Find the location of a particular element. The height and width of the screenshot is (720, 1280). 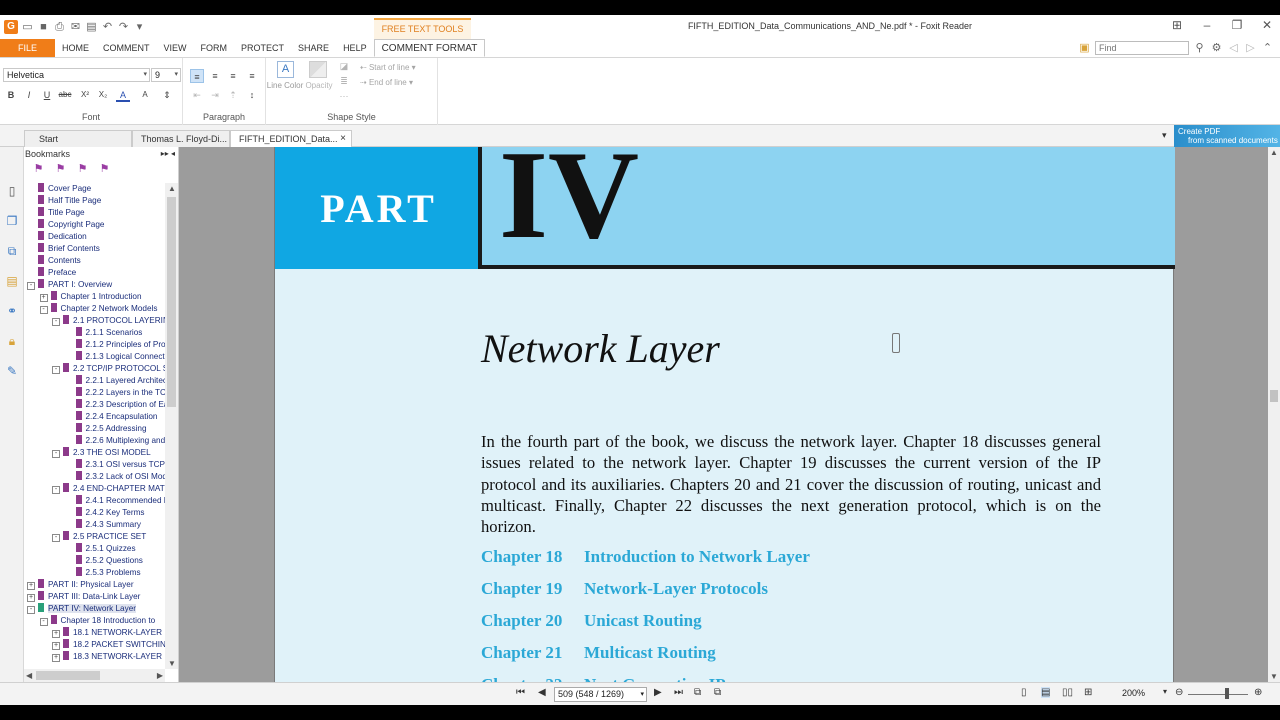

zoom-in-icon: ⊕ is located at coordinates (1258, 692).